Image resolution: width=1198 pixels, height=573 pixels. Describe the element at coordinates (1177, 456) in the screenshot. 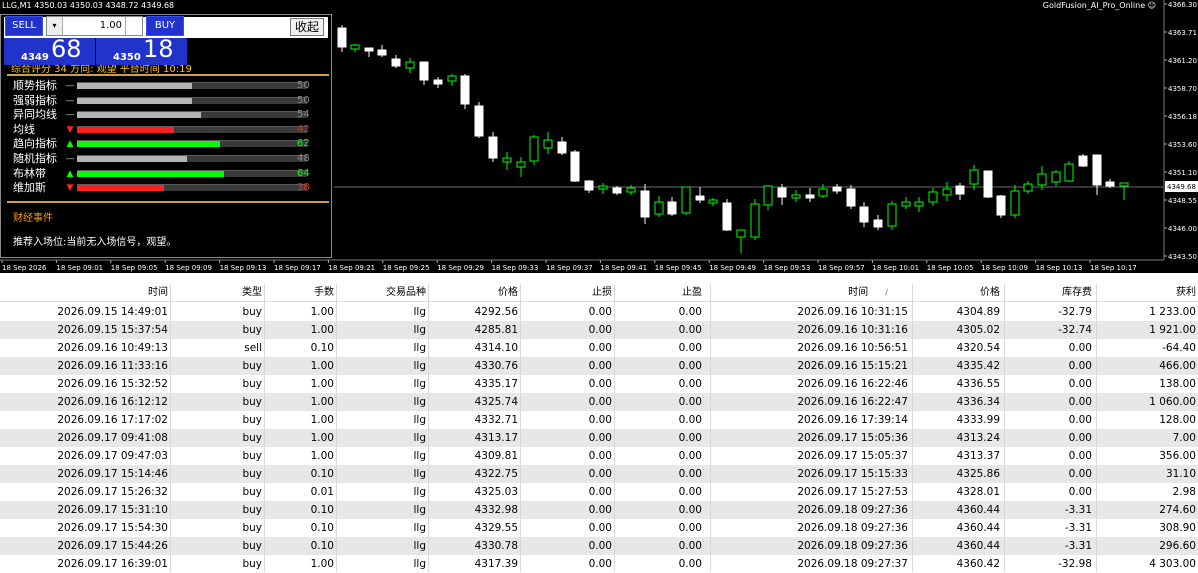

I see `cell-profit: 356.00` at that location.